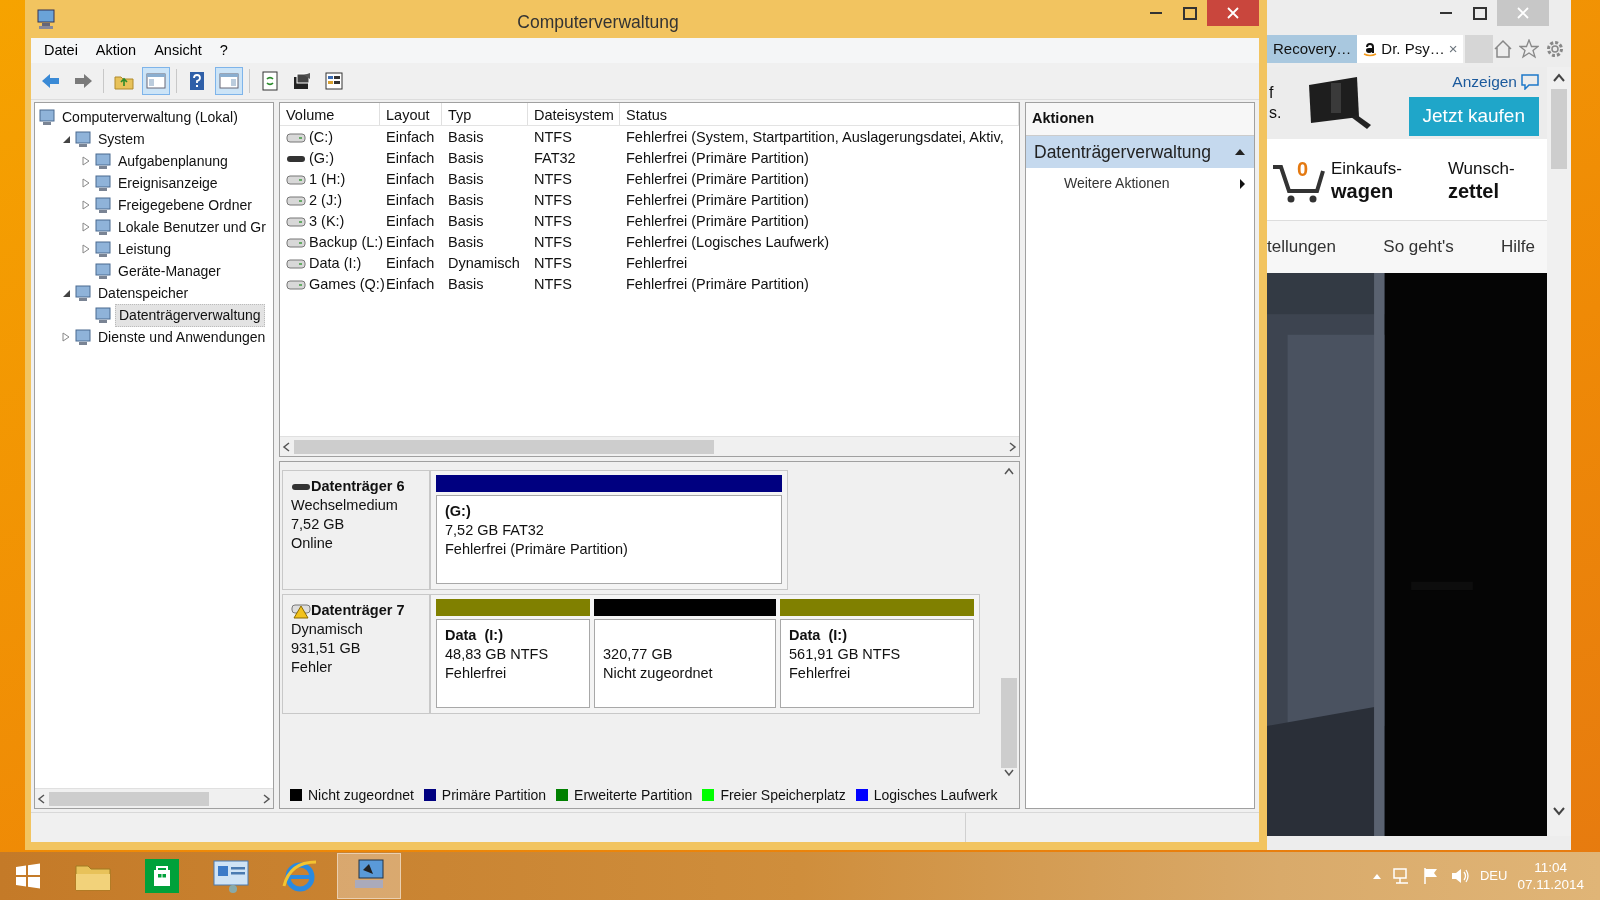 This screenshot has width=1600, height=900. What do you see at coordinates (1233, 13) in the screenshot?
I see `close-button` at bounding box center [1233, 13].